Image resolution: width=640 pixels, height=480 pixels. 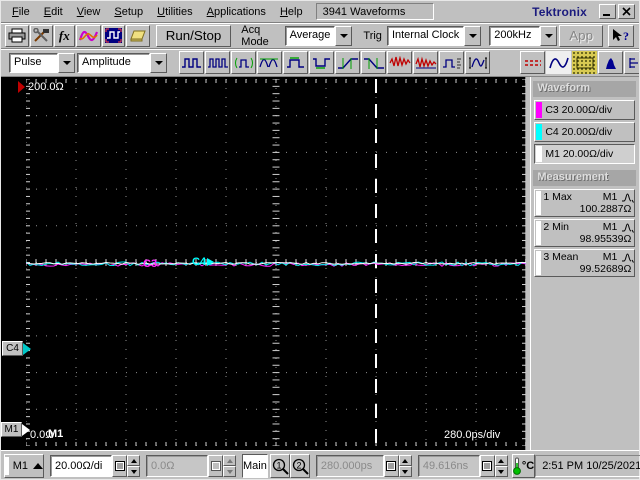 What do you see at coordinates (88, 35) in the screenshot?
I see `waveform-db-button` at bounding box center [88, 35].